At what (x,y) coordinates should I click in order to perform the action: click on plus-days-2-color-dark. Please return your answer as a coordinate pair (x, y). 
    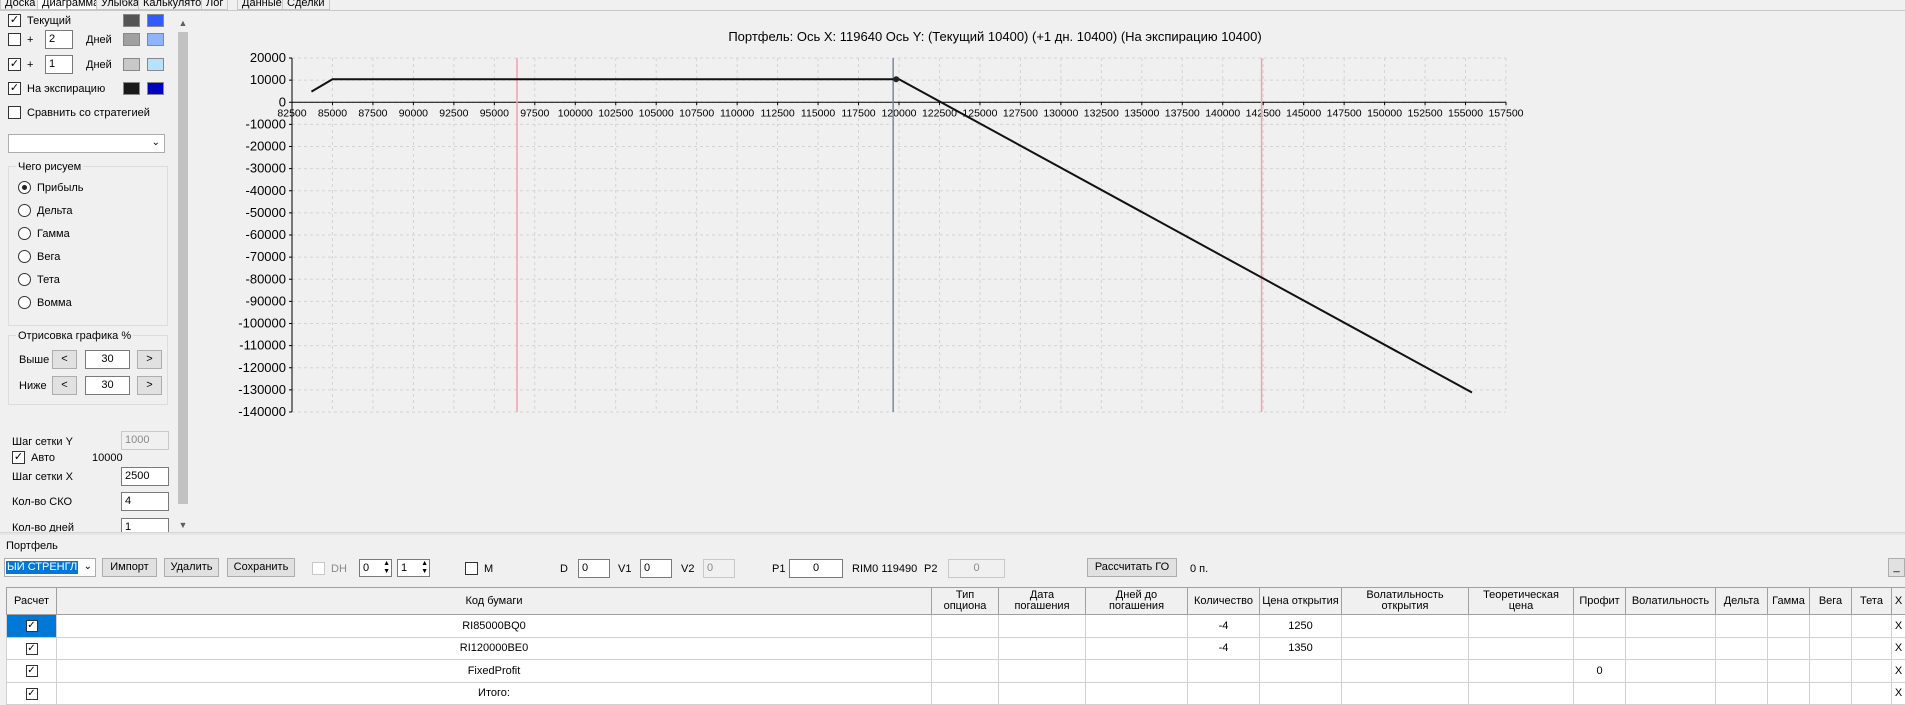
    Looking at the image, I should click on (131, 64).